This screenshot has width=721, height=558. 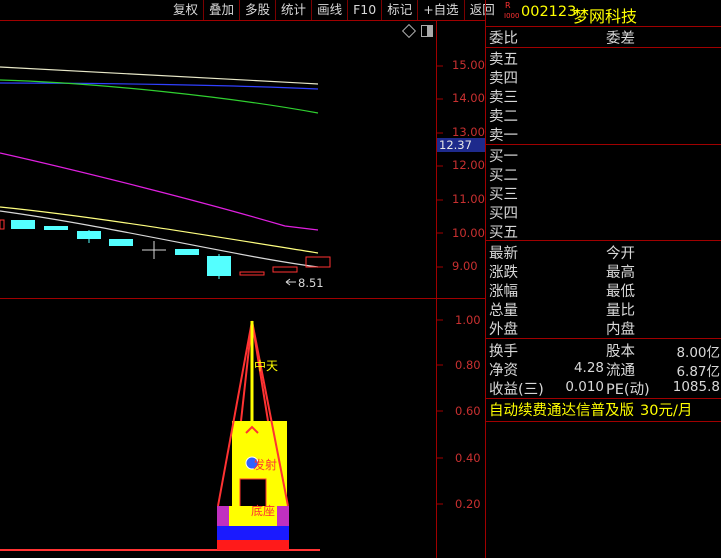 I want to click on order-diff-label: 委差, so click(x=620, y=39).